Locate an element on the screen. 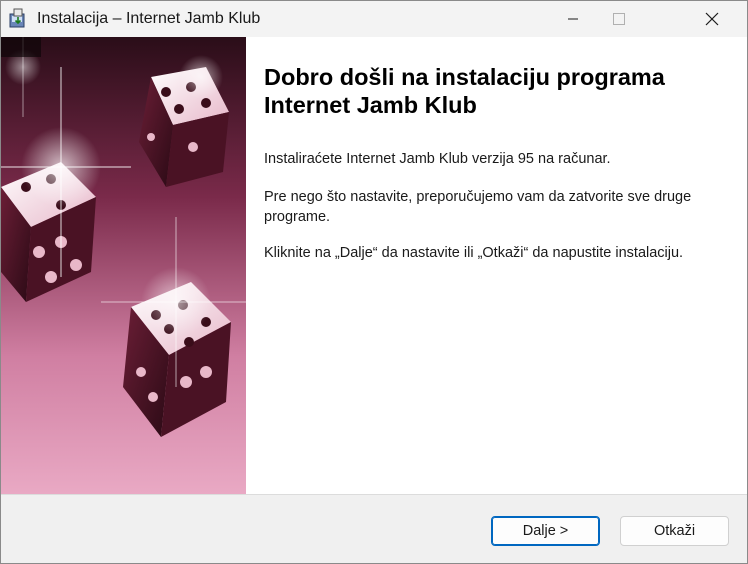 Image resolution: width=748 pixels, height=564 pixels. next-button: Dalje > is located at coordinates (545, 531).